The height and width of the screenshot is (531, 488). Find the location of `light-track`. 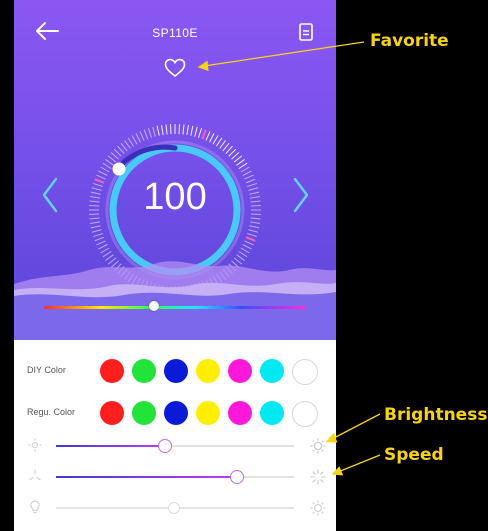

light-track is located at coordinates (175, 508).